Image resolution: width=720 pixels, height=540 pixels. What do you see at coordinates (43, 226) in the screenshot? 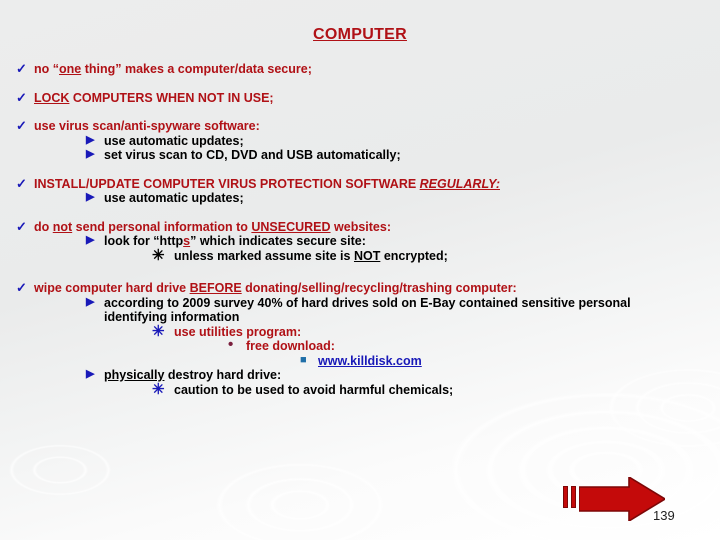
I see `text-pre: do` at bounding box center [43, 226].